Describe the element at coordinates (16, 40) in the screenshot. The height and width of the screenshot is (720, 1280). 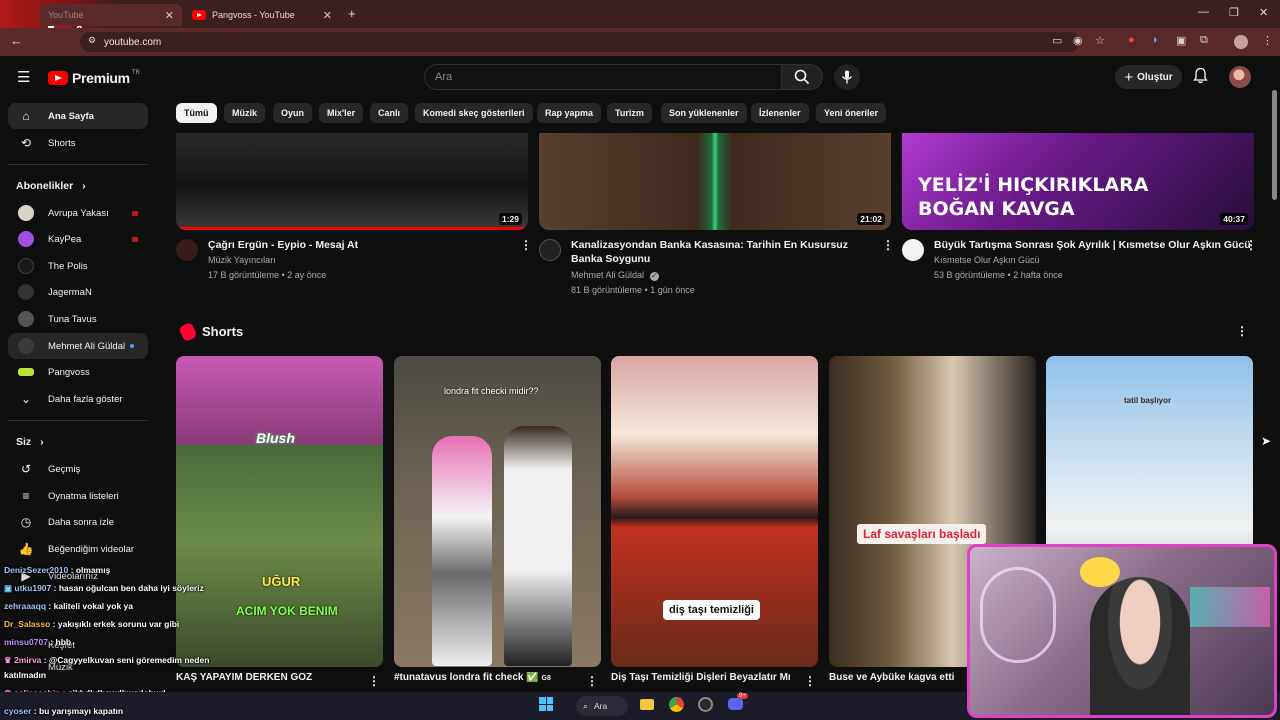
I see `back-icon: ←` at that location.